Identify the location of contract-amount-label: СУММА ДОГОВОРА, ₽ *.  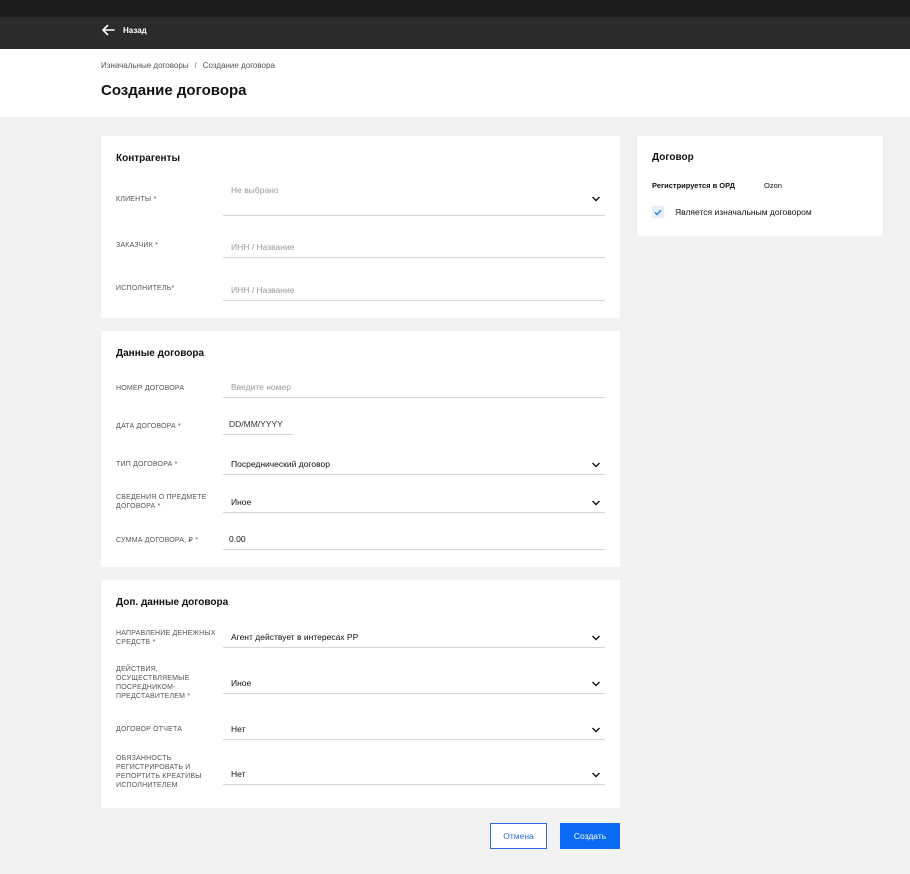
(157, 540).